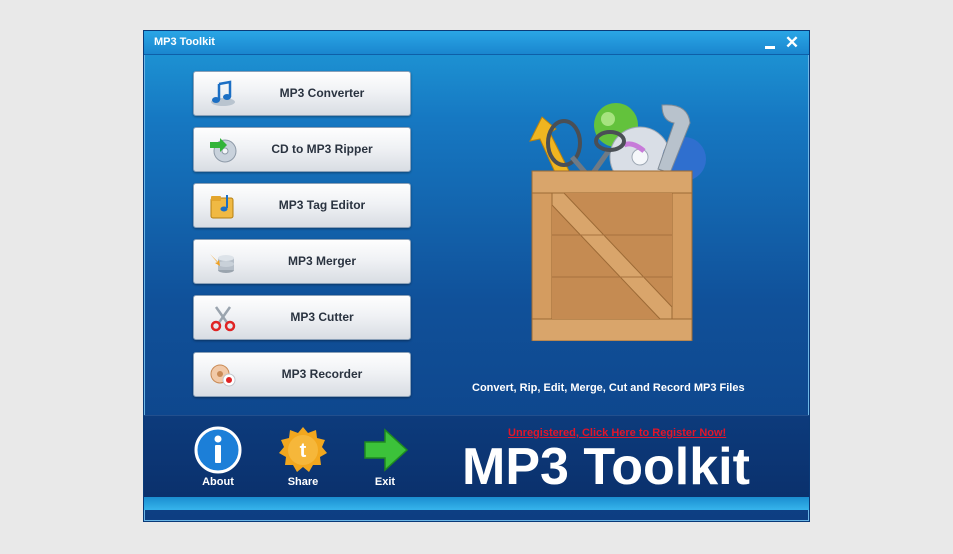 This screenshot has width=953, height=554. I want to click on mp3-recorder-button: MP3 Recorder, so click(302, 374).